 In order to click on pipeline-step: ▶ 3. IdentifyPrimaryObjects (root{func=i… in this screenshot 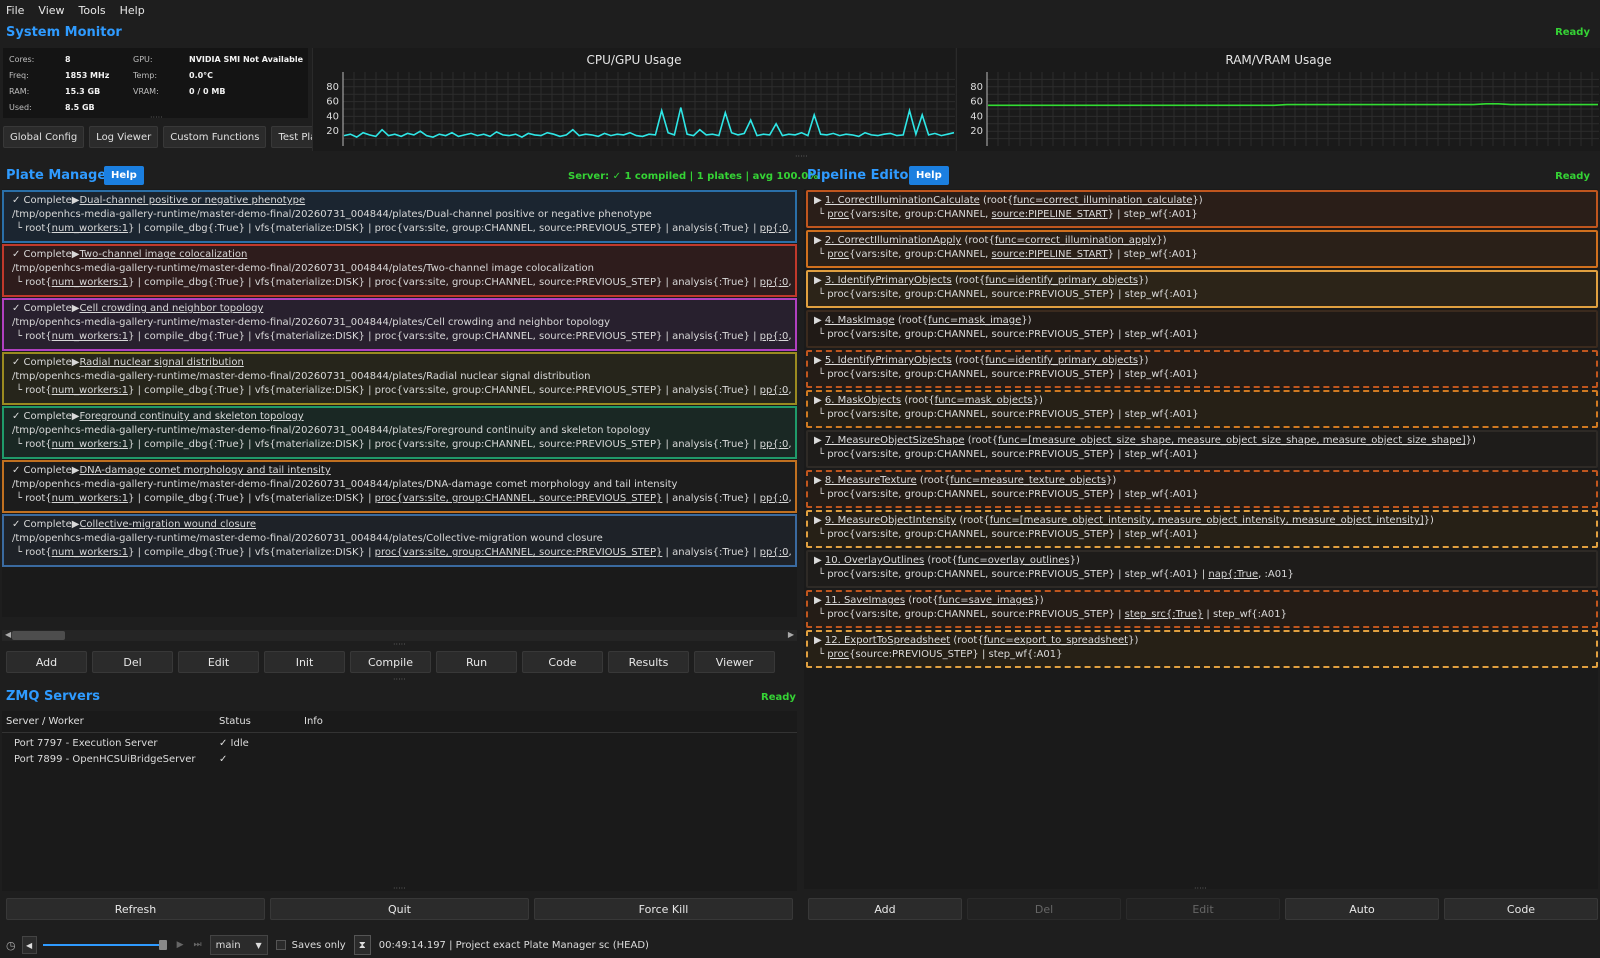, I will do `click(1202, 289)`.